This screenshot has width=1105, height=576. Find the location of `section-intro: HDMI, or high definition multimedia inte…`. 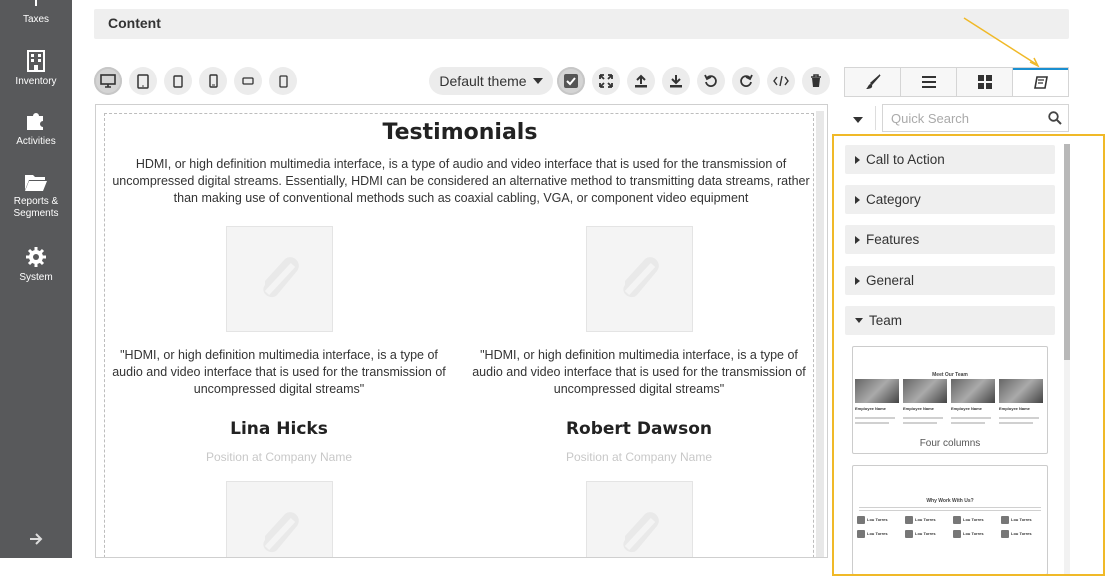

section-intro: HDMI, or high definition multimedia inte… is located at coordinates (461, 181).